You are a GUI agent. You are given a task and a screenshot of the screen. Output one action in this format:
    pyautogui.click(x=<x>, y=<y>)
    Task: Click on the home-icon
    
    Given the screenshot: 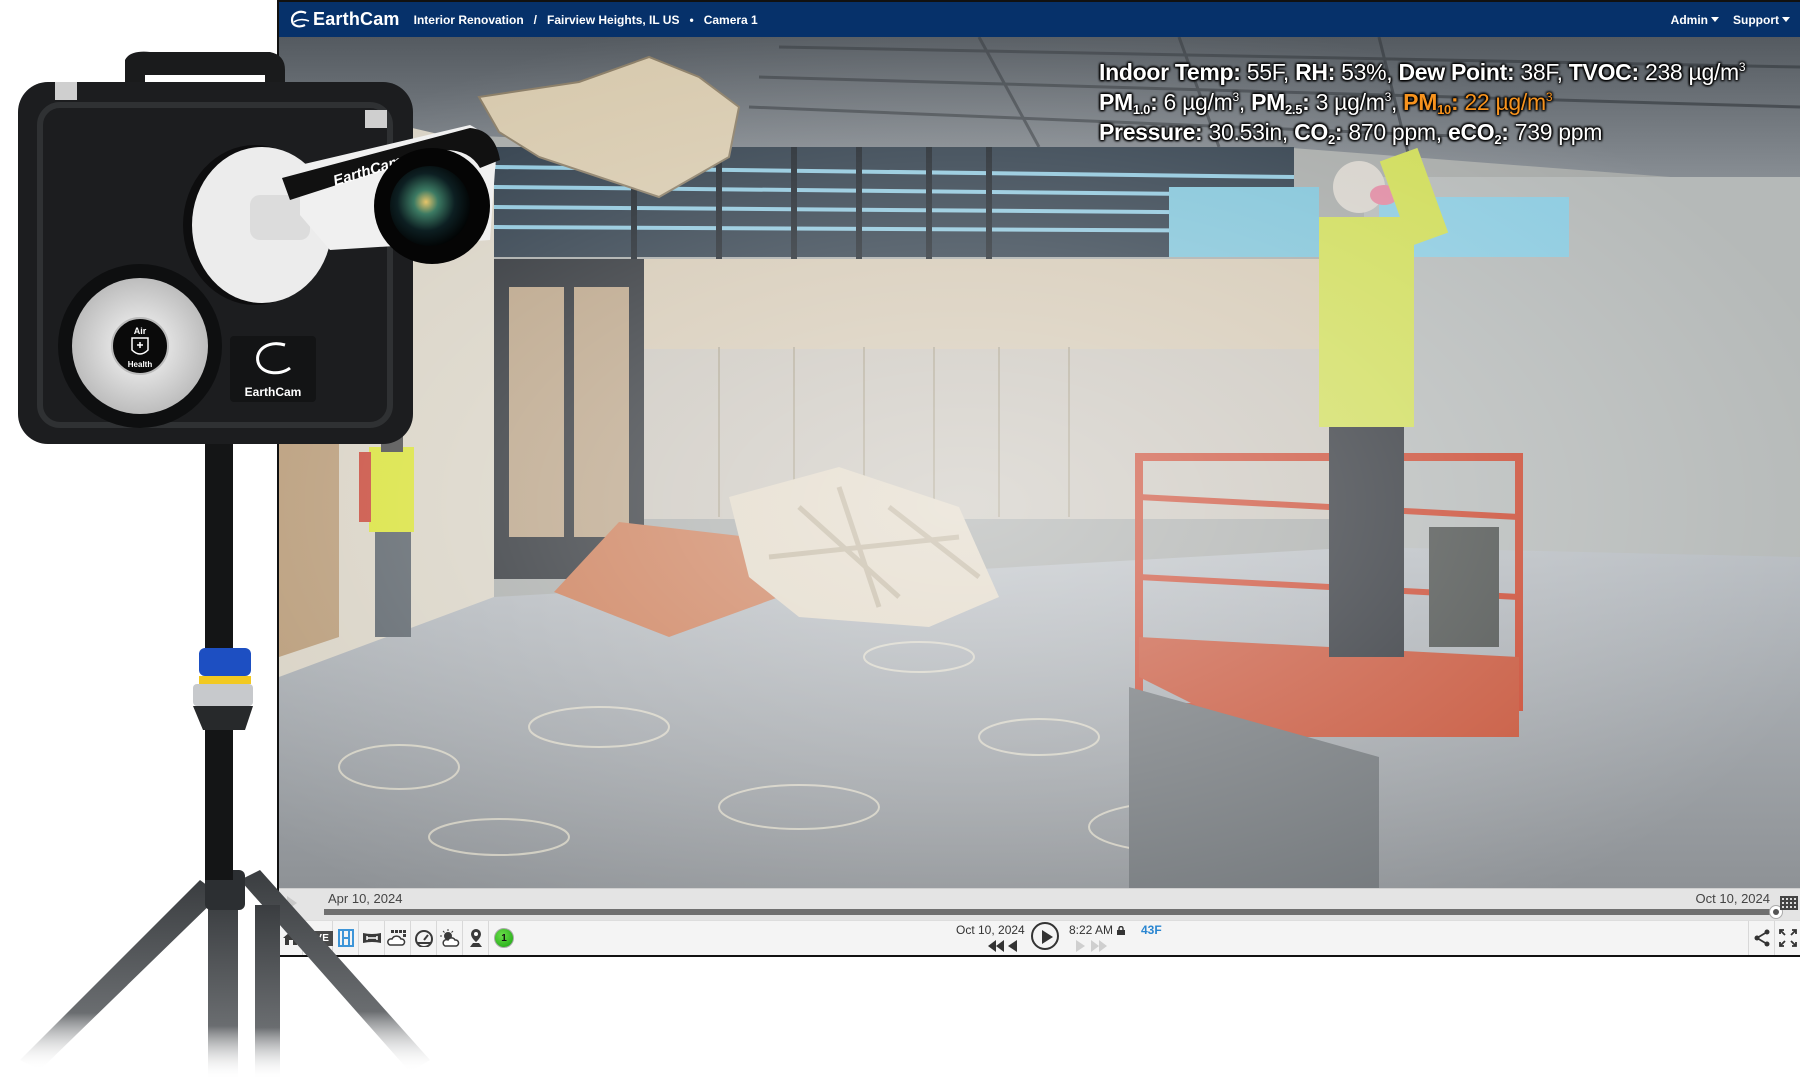 What is the action you would take?
    pyautogui.click(x=290, y=938)
    